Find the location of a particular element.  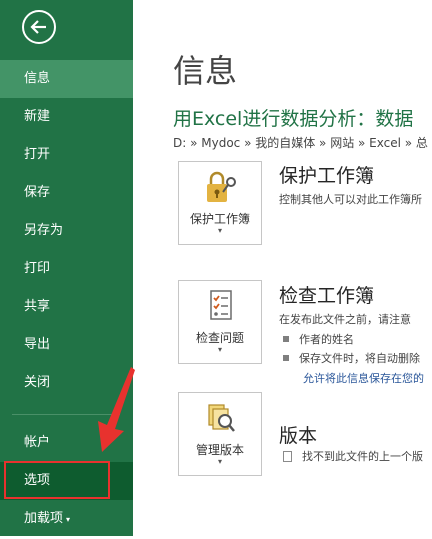

inspect-workbook-title: 检查工作簿 is located at coordinates (327, 296).